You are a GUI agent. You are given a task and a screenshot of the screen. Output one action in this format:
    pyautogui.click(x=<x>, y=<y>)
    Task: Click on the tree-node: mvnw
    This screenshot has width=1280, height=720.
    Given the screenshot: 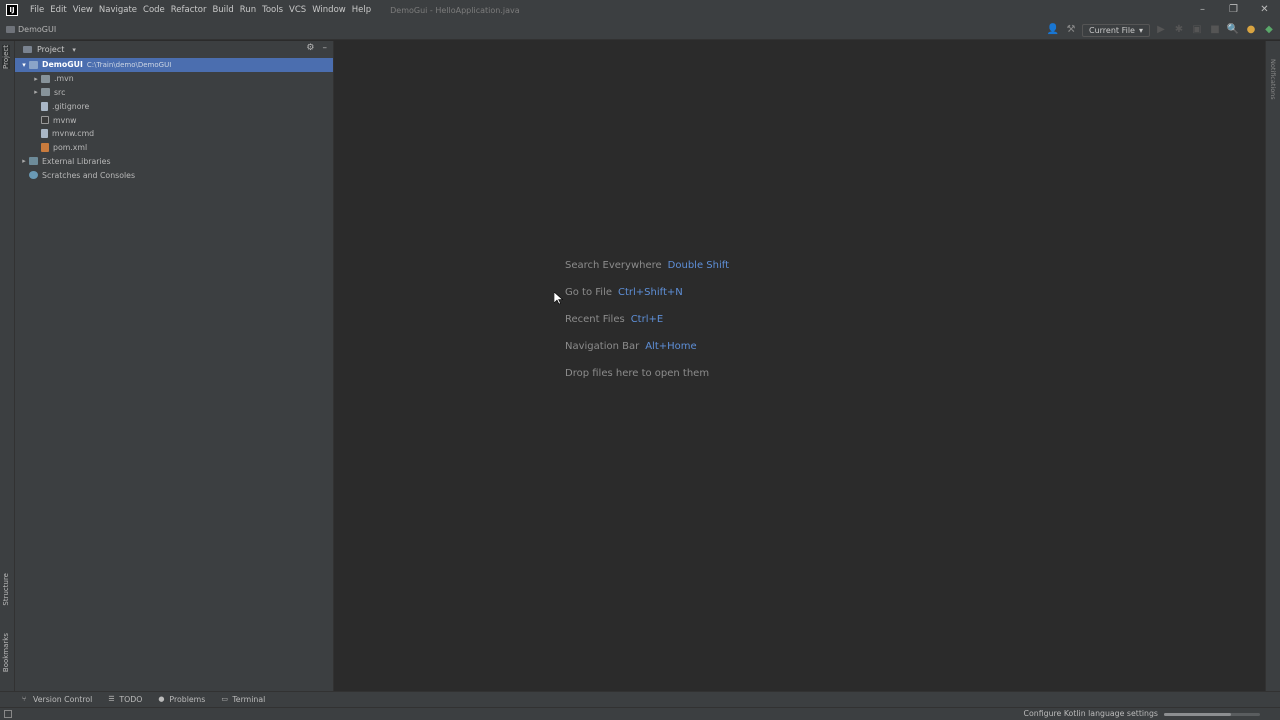 What is the action you would take?
    pyautogui.click(x=174, y=120)
    